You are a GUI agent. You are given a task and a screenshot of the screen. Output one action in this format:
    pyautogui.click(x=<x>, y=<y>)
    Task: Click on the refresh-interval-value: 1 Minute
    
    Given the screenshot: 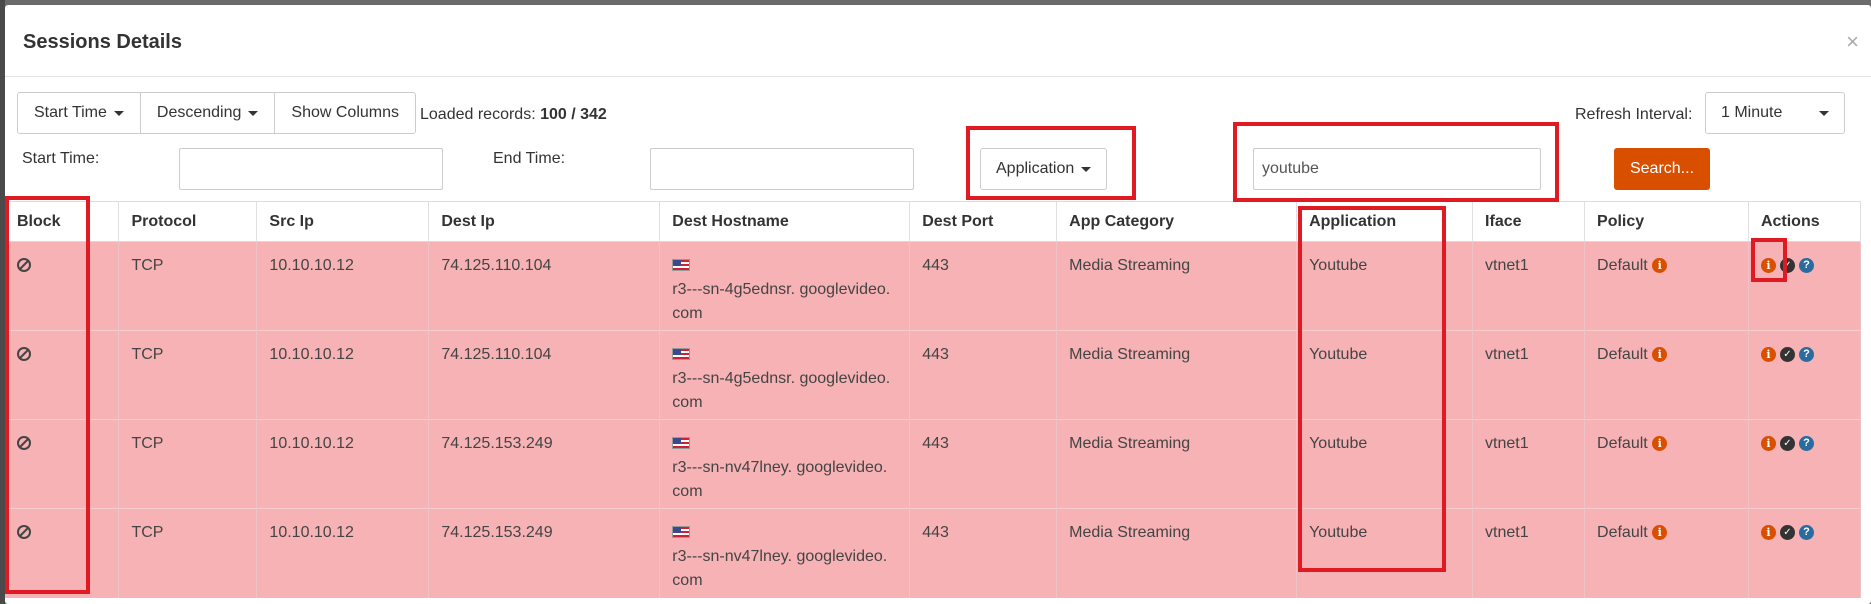 What is the action you would take?
    pyautogui.click(x=1752, y=112)
    